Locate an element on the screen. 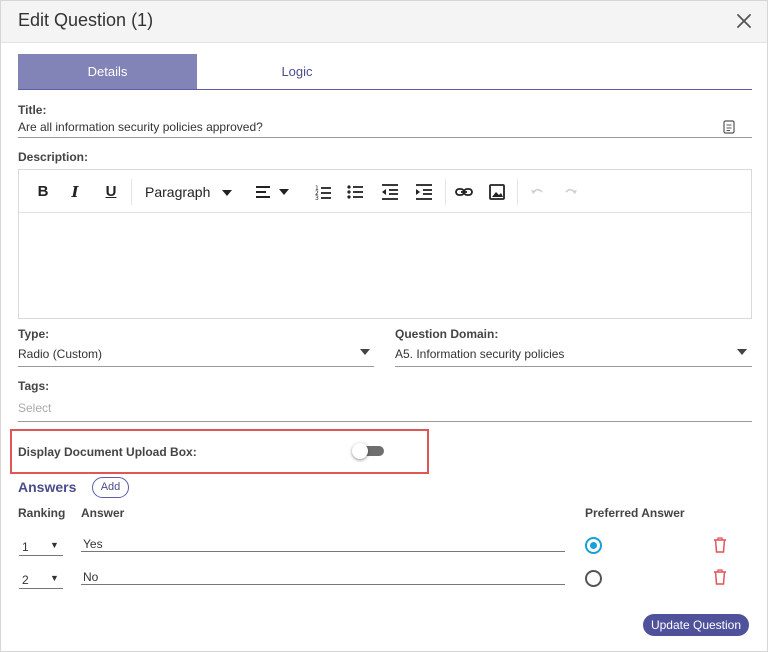 The image size is (768, 652). answers-title: Answers is located at coordinates (47, 487).